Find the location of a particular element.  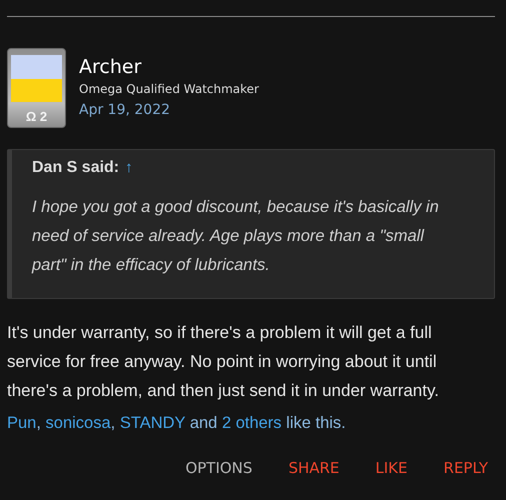

quote-attribution: Dan S said: is located at coordinates (76, 168).